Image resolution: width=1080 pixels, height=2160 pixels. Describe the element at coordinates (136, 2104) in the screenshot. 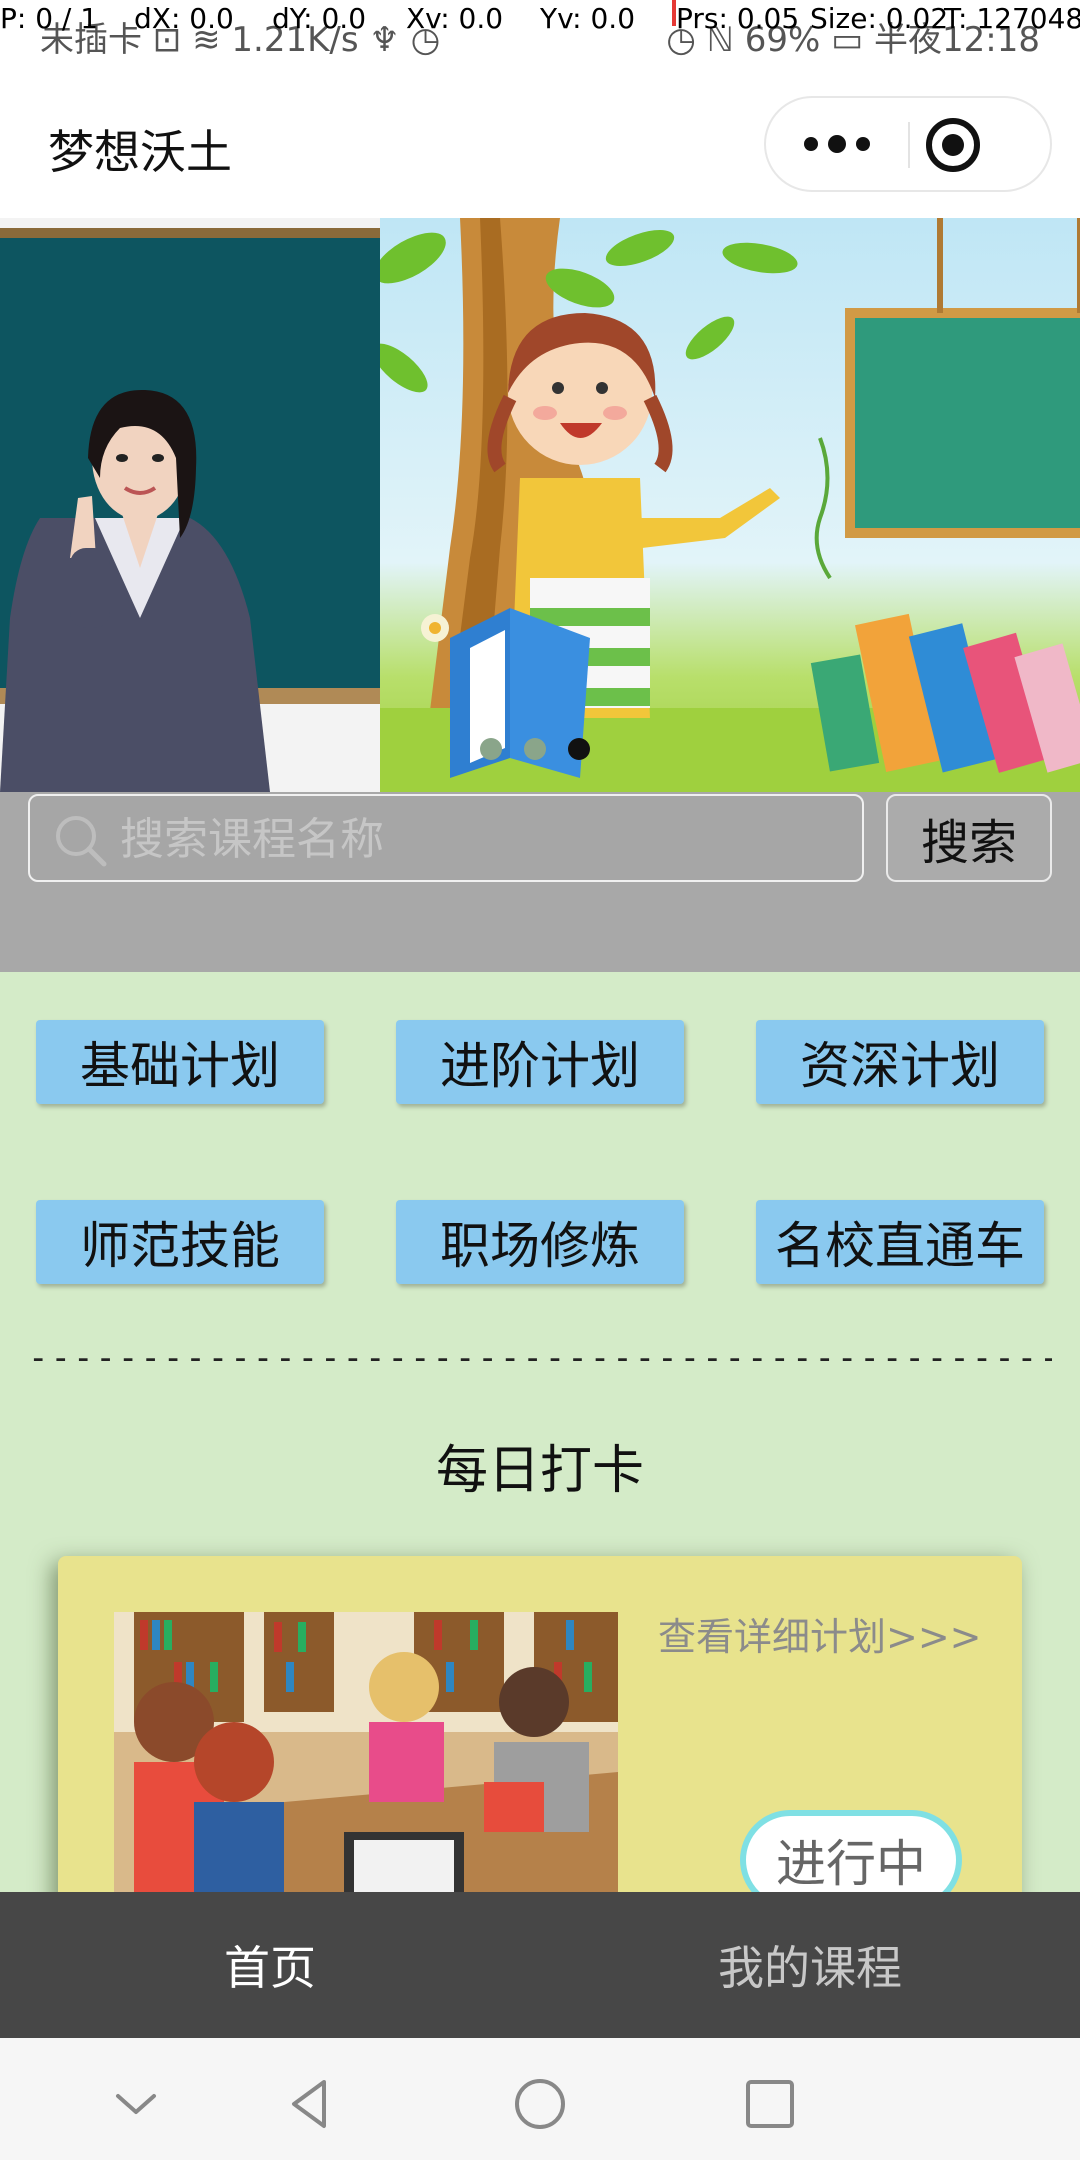

I see `chevron-down-icon` at that location.